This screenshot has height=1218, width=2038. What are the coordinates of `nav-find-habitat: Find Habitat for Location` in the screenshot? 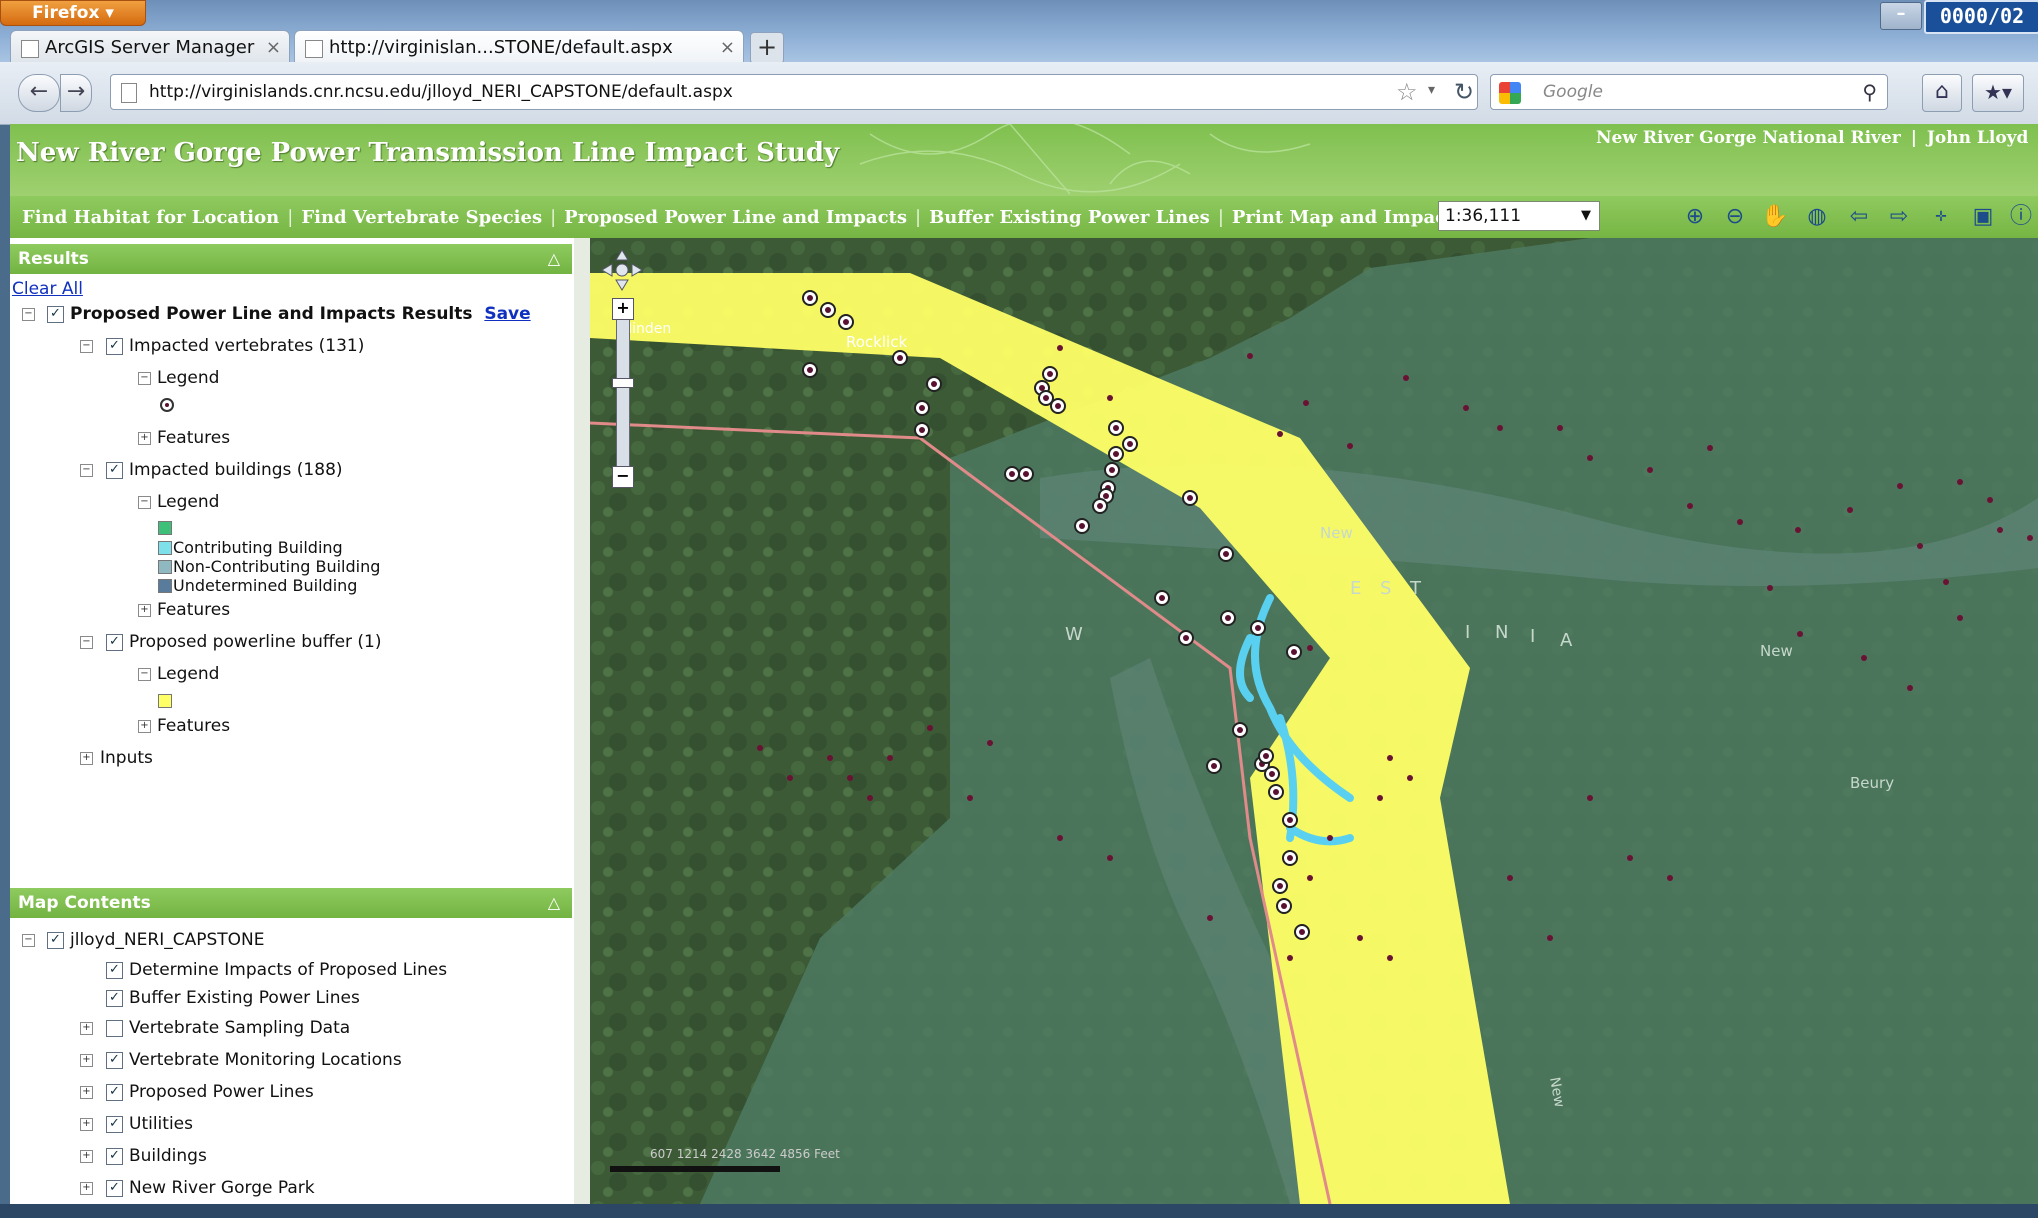 It's located at (150, 217).